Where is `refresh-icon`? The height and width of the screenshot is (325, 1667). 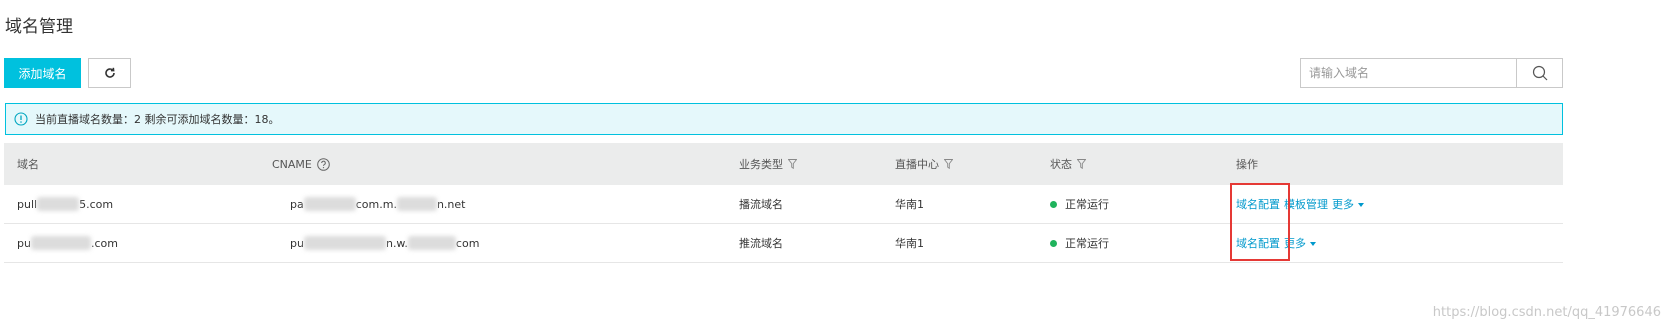
refresh-icon is located at coordinates (109, 72).